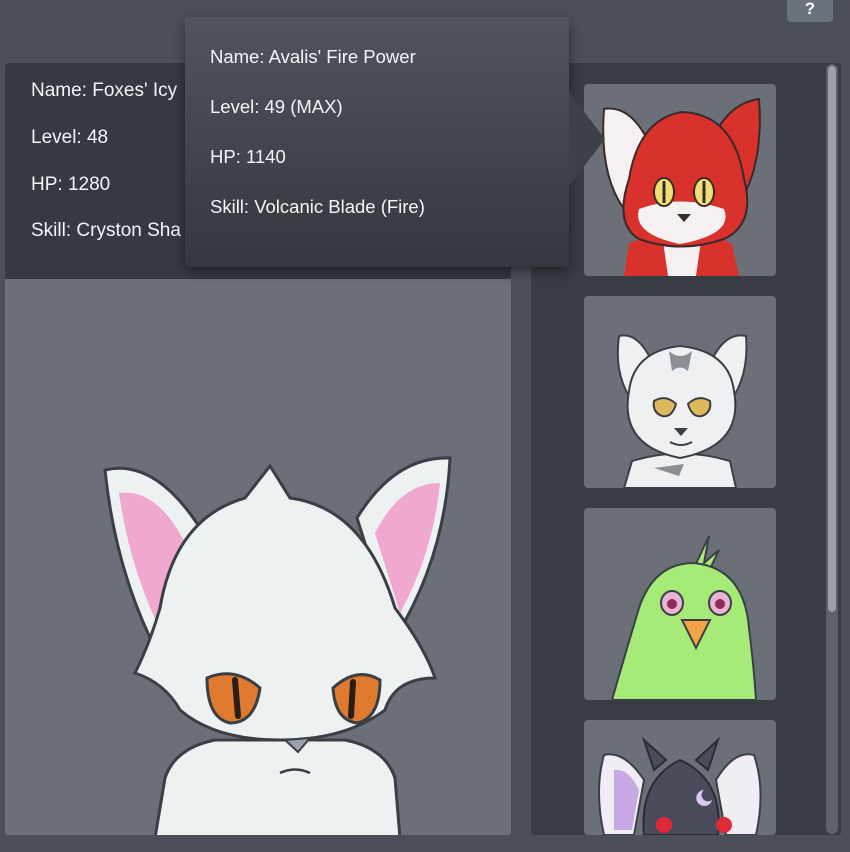  What do you see at coordinates (810, 11) in the screenshot?
I see `help-button: ?` at bounding box center [810, 11].